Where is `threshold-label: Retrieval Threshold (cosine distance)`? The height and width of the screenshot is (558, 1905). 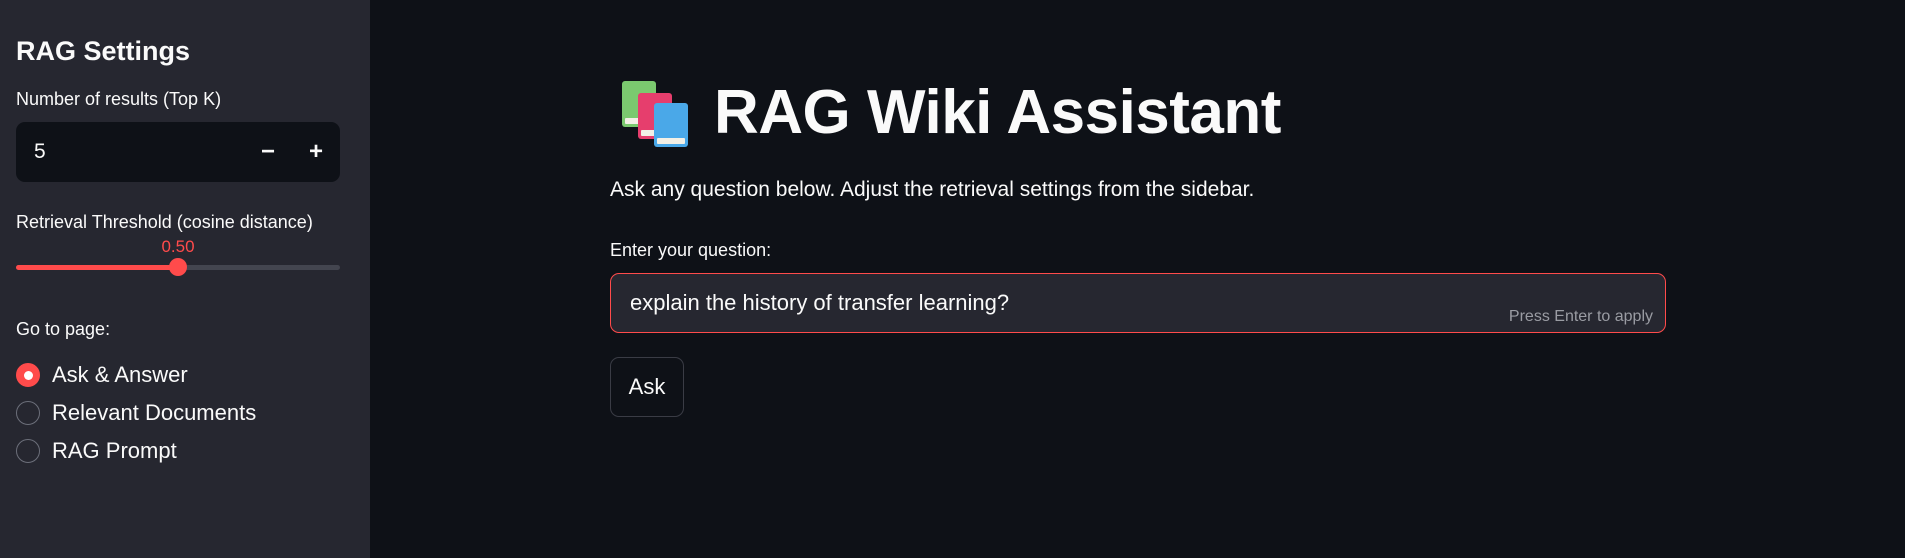 threshold-label: Retrieval Threshold (cosine distance) is located at coordinates (164, 222).